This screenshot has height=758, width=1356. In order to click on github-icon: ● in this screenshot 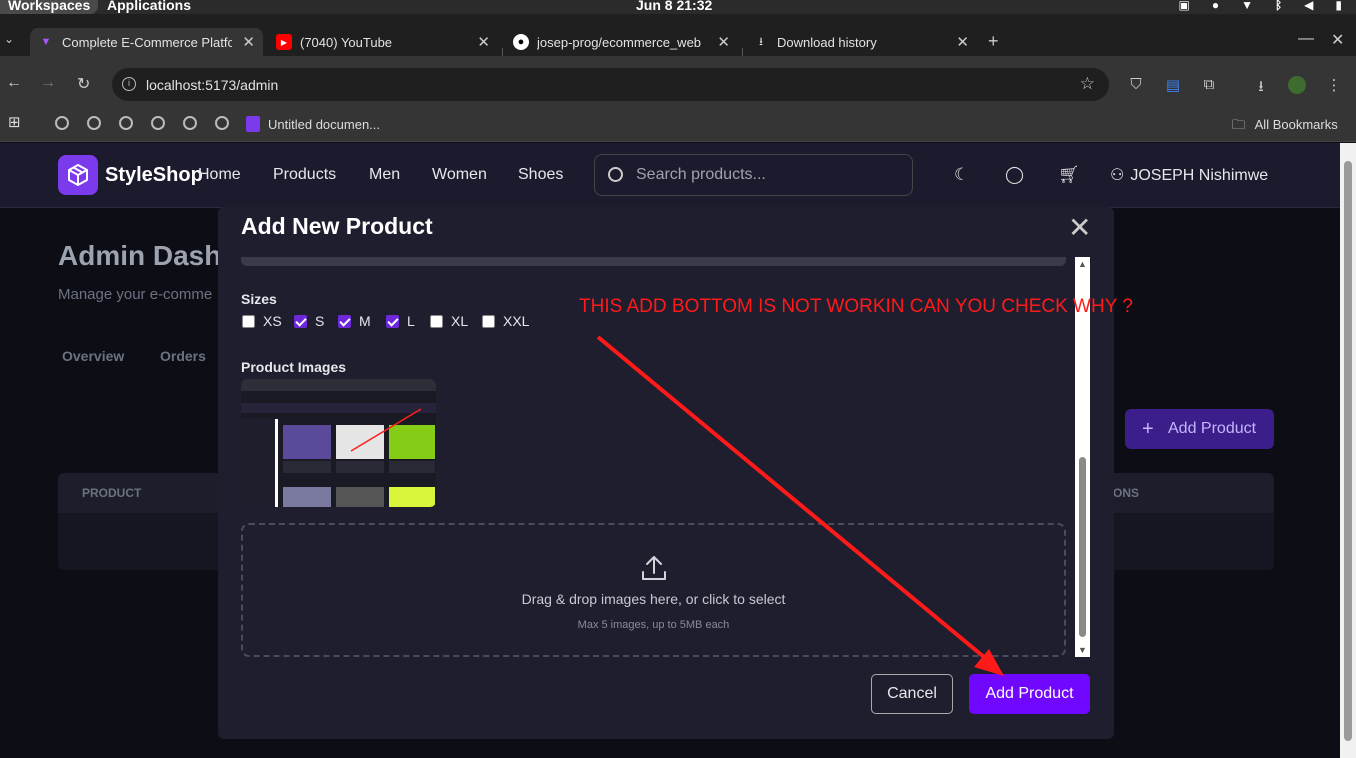, I will do `click(521, 42)`.